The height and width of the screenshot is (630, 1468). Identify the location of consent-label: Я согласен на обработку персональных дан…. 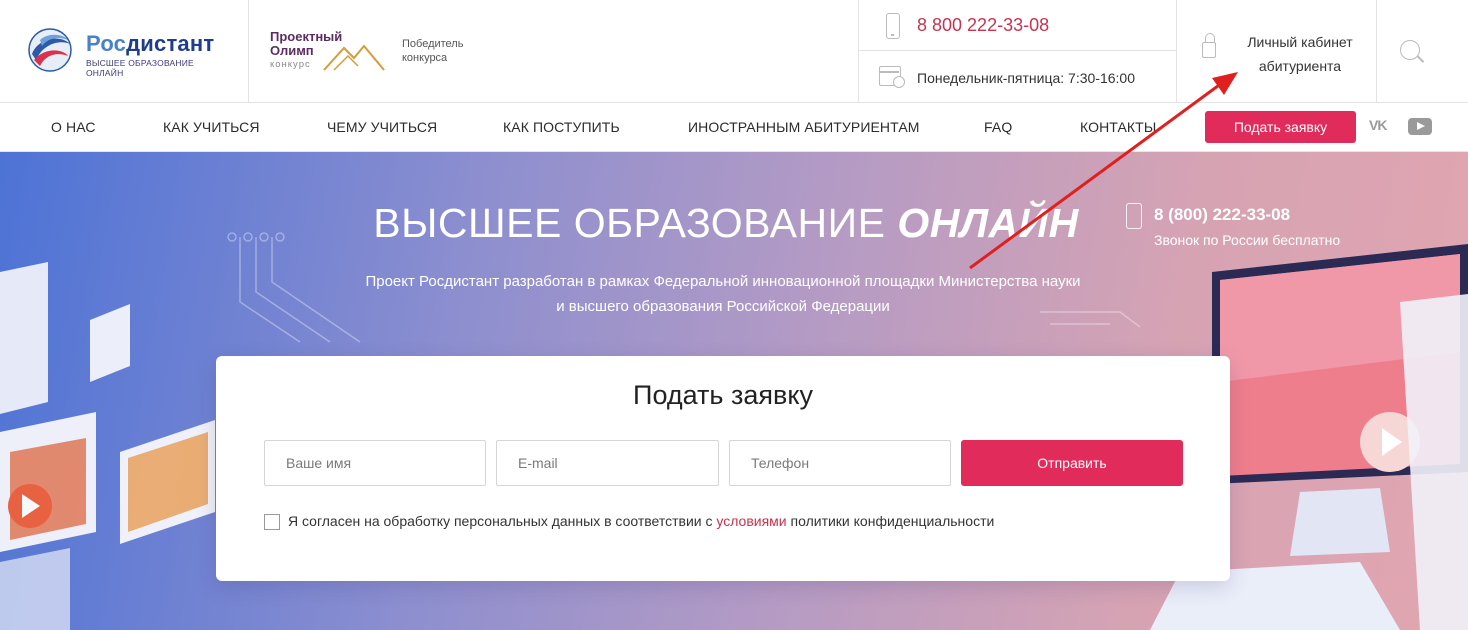
(641, 521).